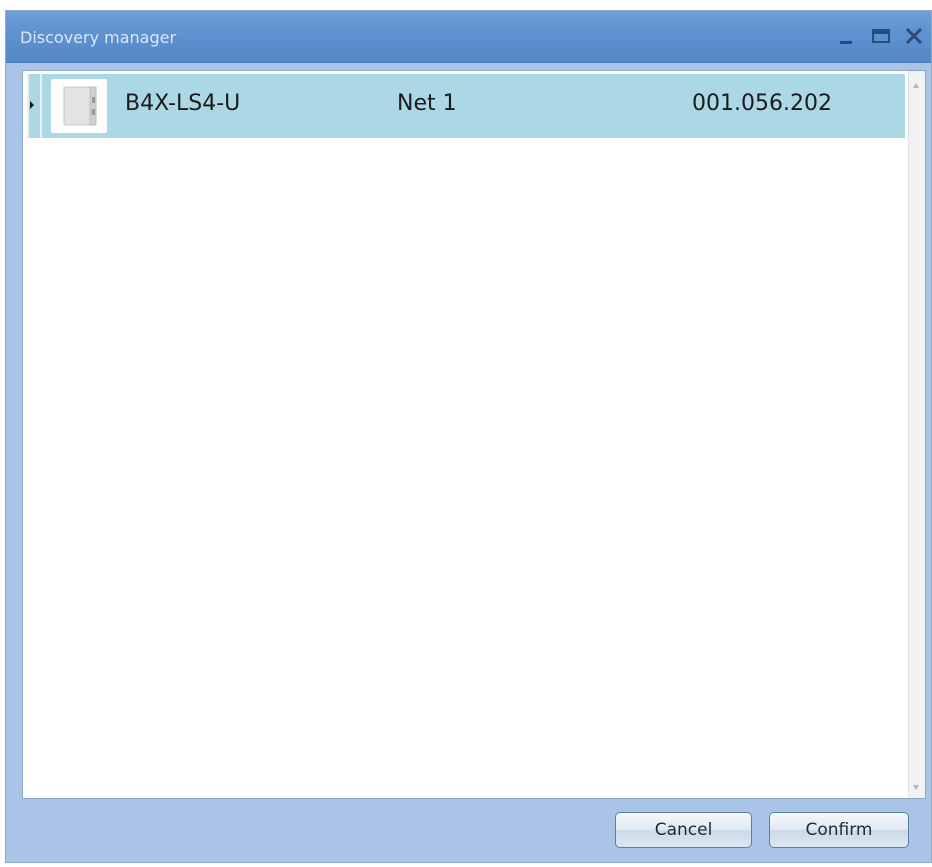 This screenshot has width=932, height=867. What do you see at coordinates (916, 787) in the screenshot?
I see `scroll-down-icon` at bounding box center [916, 787].